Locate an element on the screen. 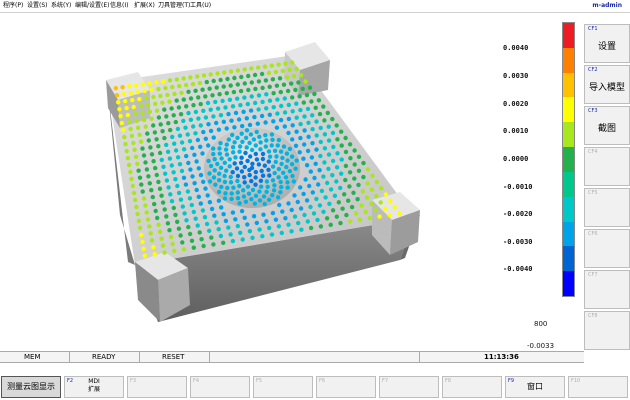  softkey-label: 测量云图显示 is located at coordinates (31, 386).